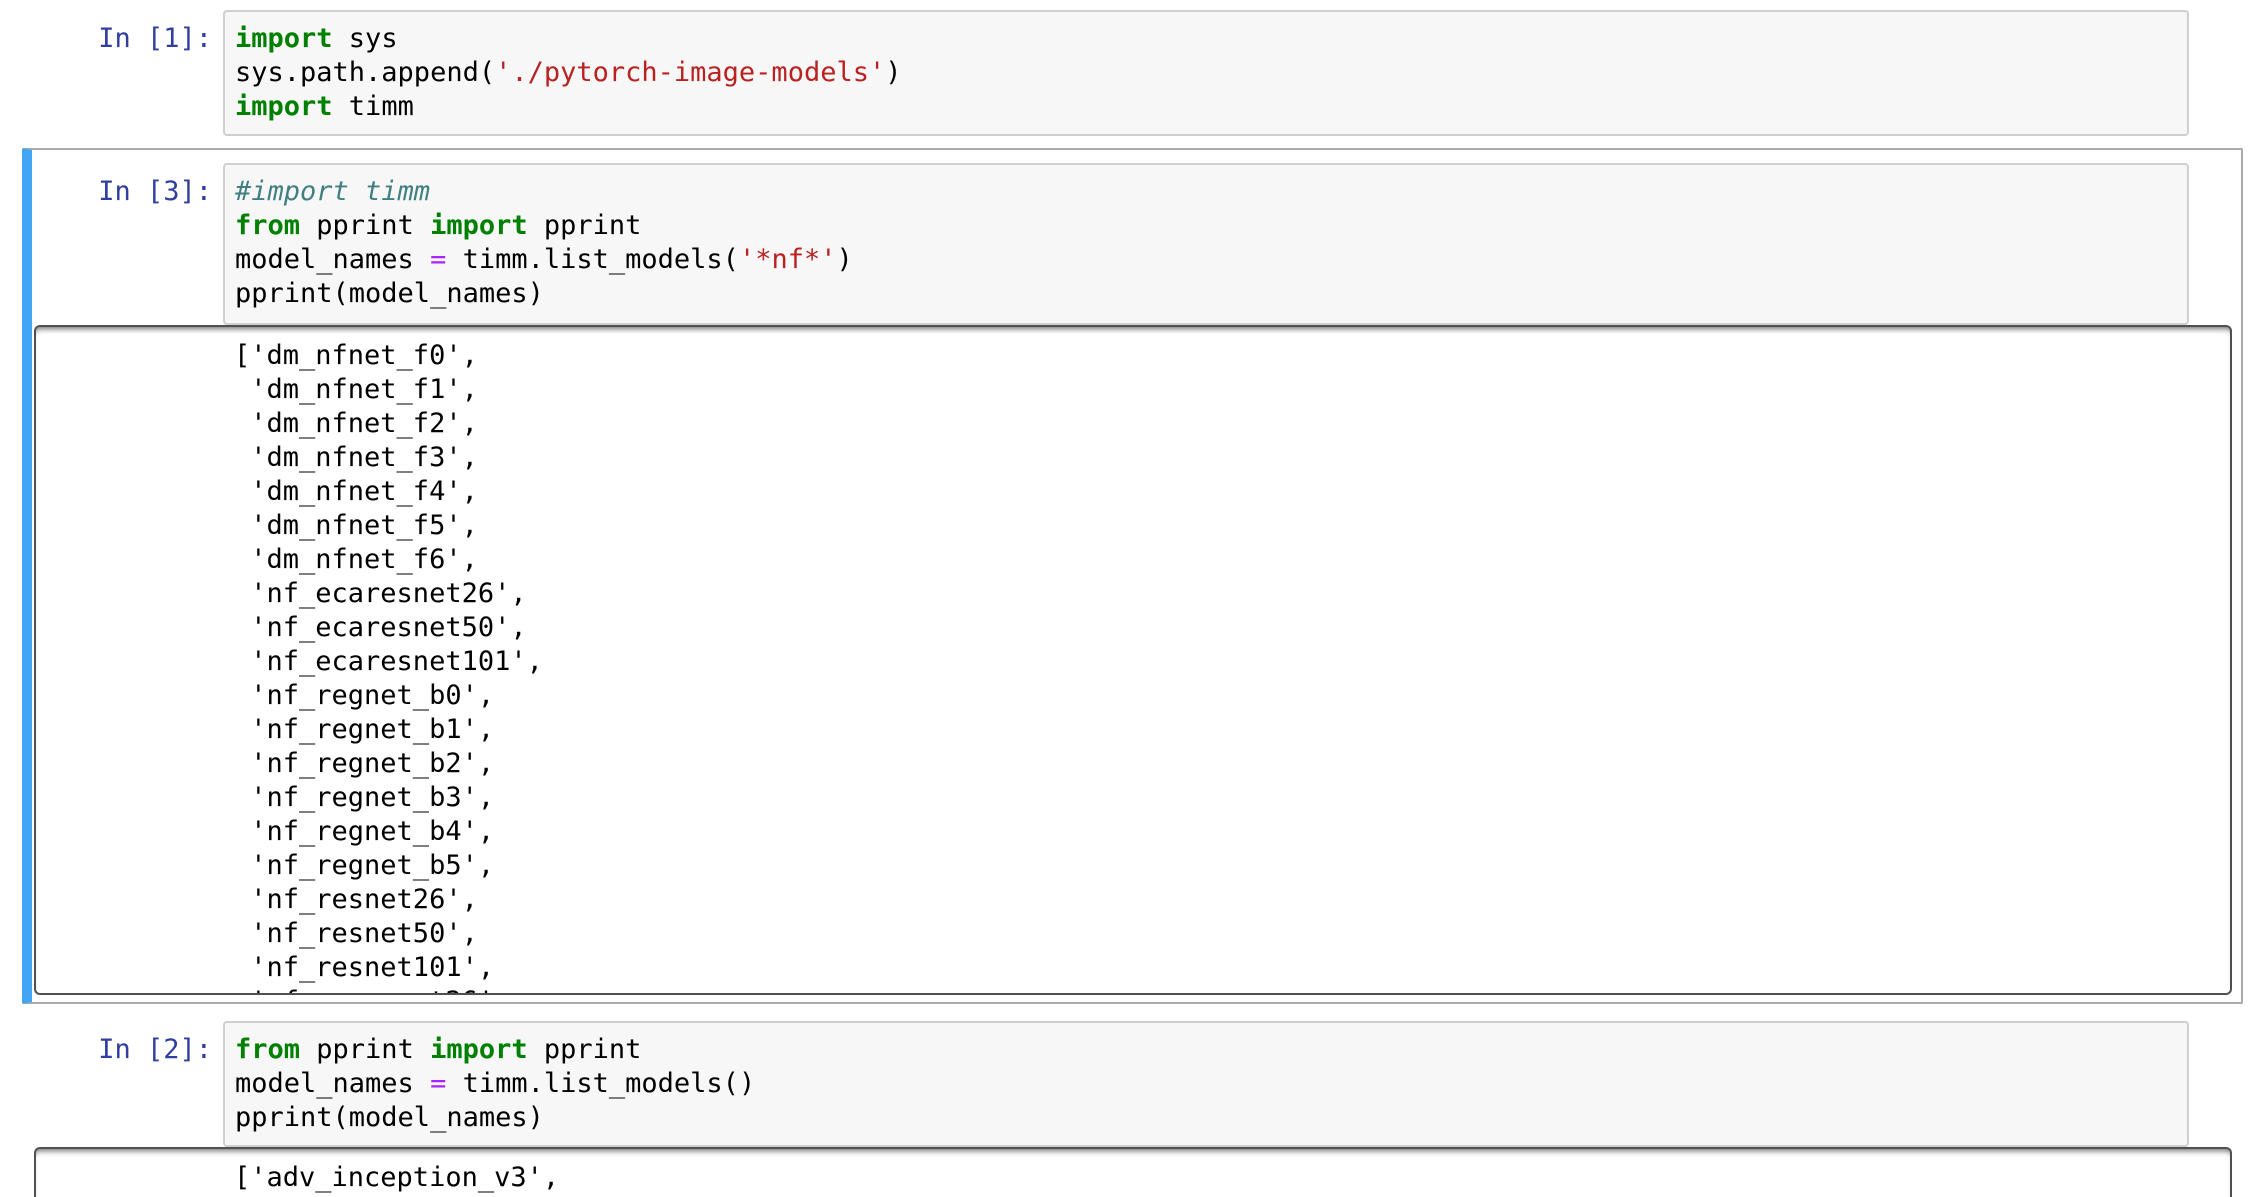  I want to click on cell-prompt: In [1]:, so click(155, 38).